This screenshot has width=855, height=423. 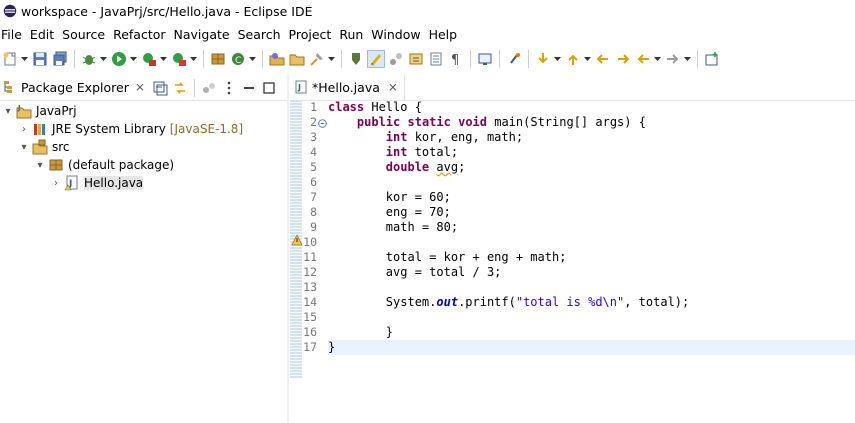 What do you see at coordinates (712, 59) in the screenshot?
I see `open-perspective-icon` at bounding box center [712, 59].